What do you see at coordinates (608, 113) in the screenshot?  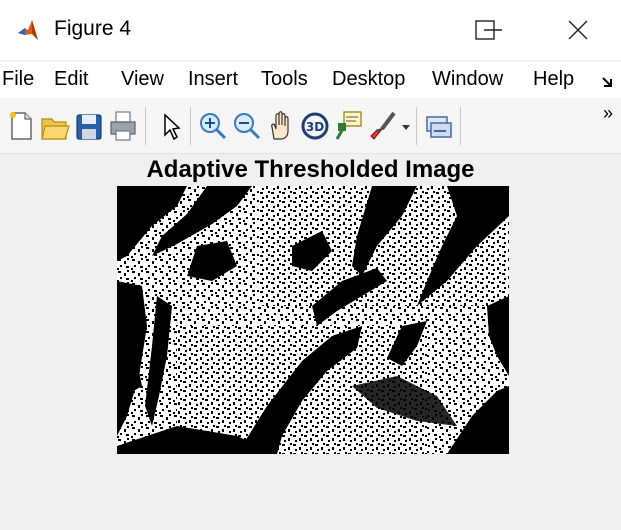 I see `more-tools-icon: »` at bounding box center [608, 113].